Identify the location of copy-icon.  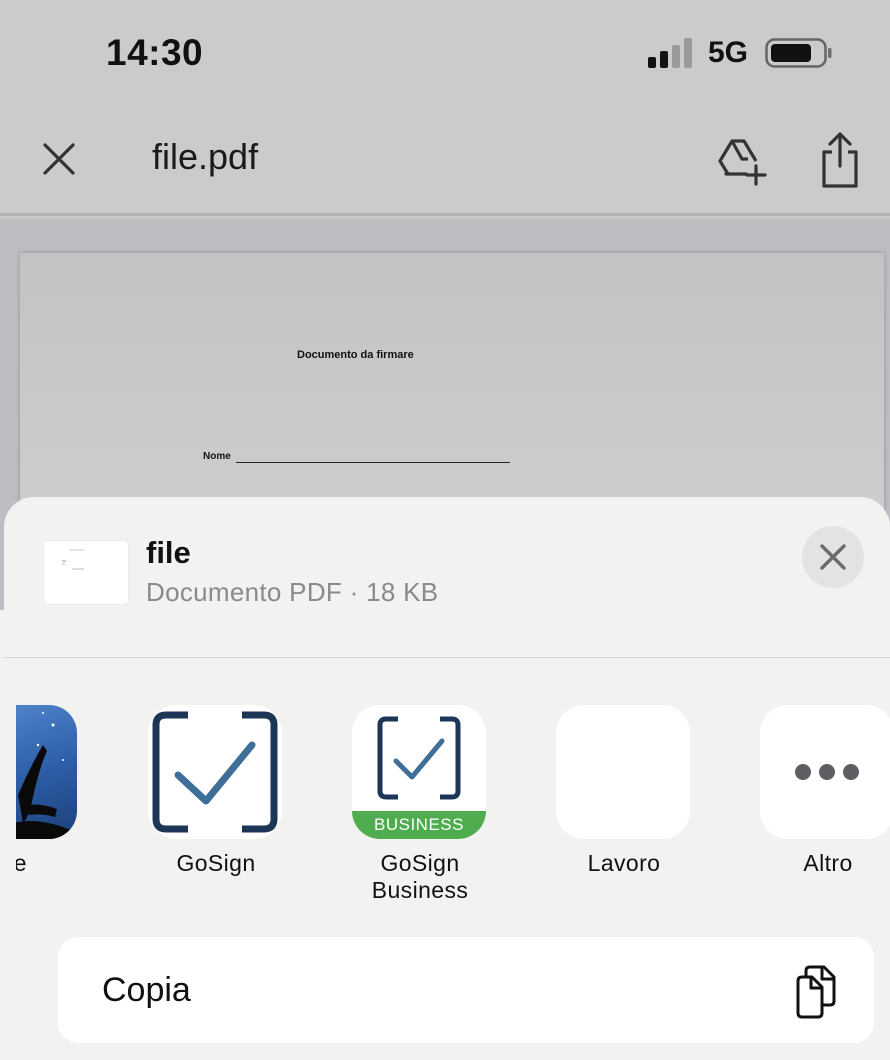
(816, 992).